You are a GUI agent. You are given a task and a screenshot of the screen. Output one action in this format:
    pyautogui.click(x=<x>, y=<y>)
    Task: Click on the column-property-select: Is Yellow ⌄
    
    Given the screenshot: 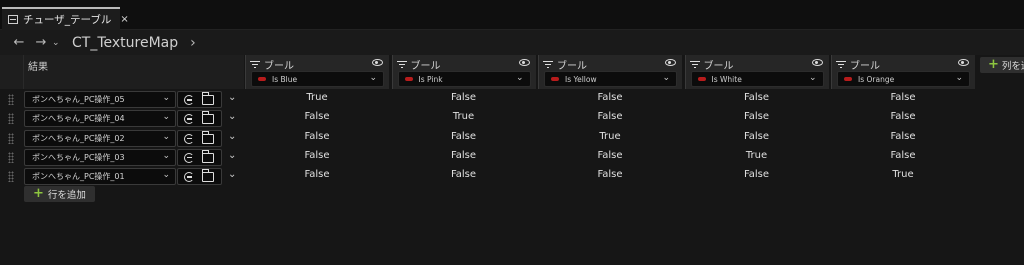 What is the action you would take?
    pyautogui.click(x=610, y=79)
    